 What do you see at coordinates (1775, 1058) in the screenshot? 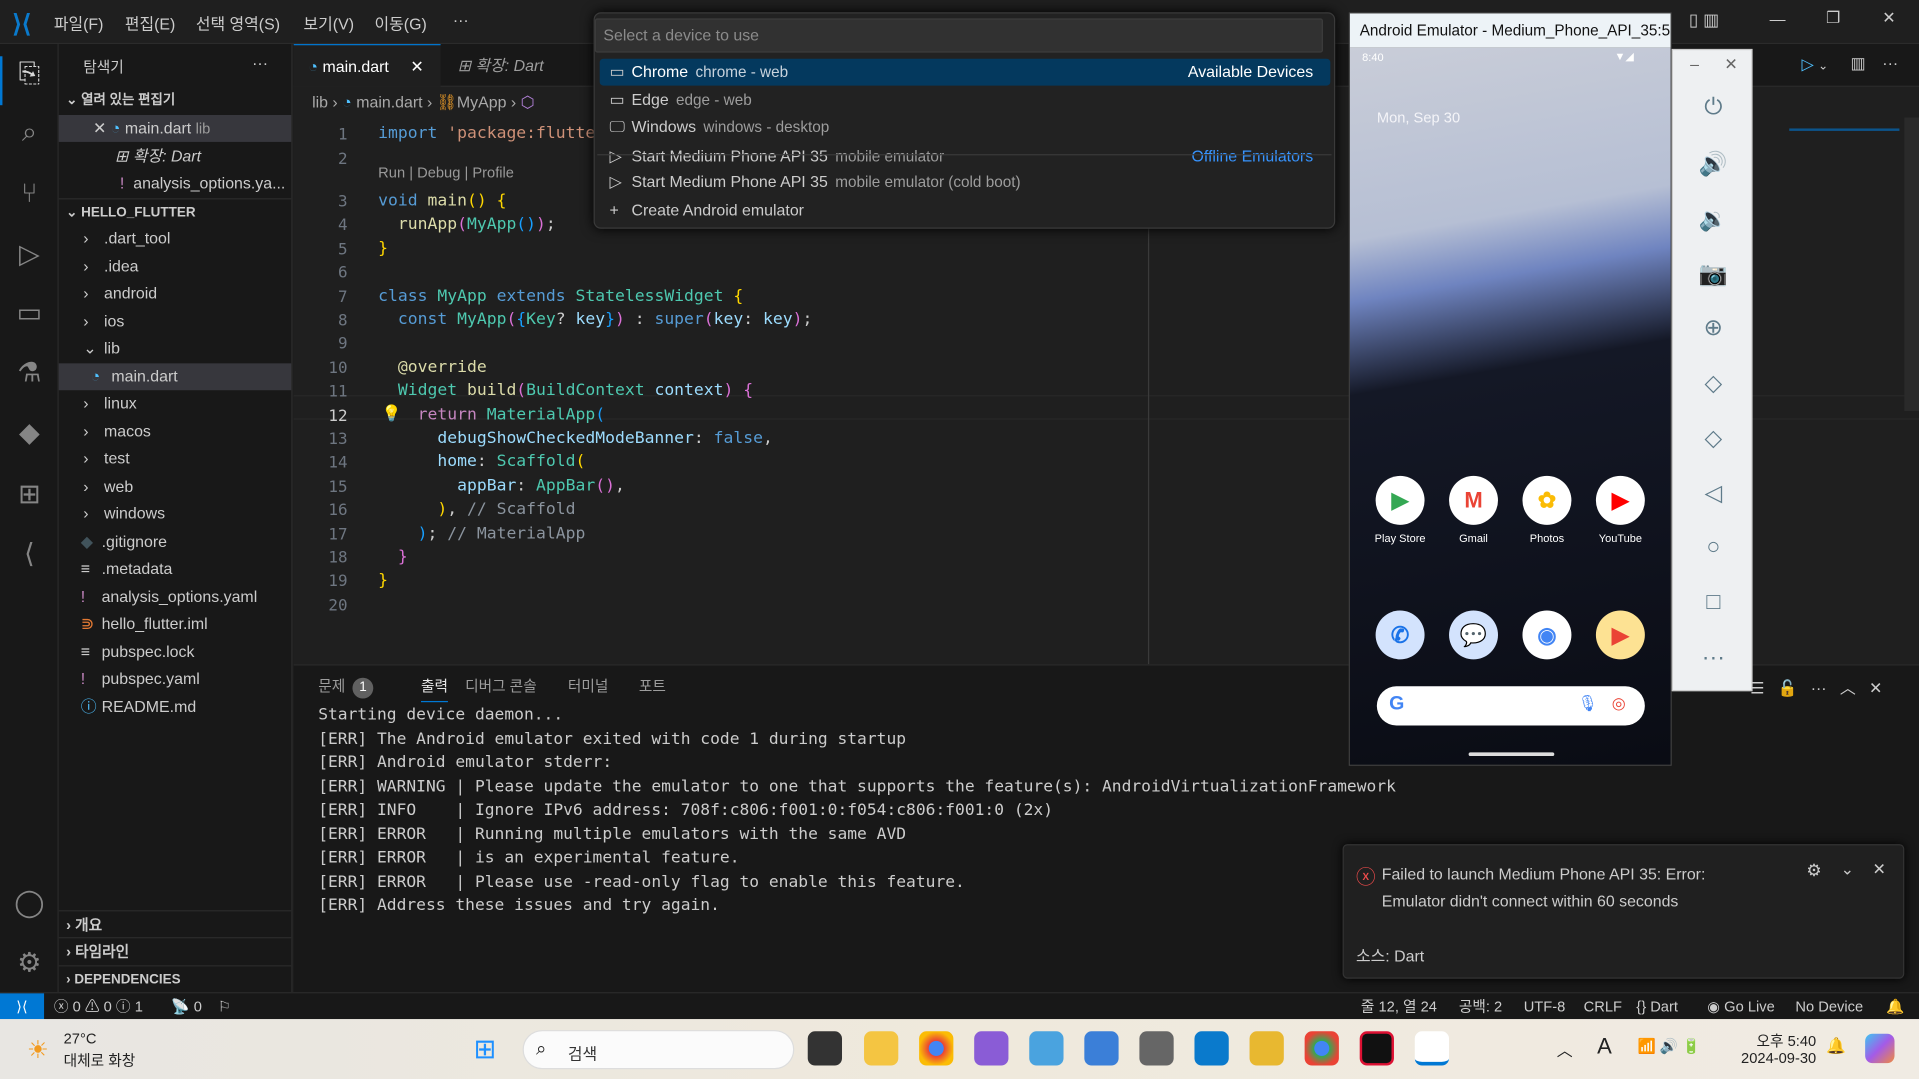
I see `tray-date: 2024-09-30` at bounding box center [1775, 1058].